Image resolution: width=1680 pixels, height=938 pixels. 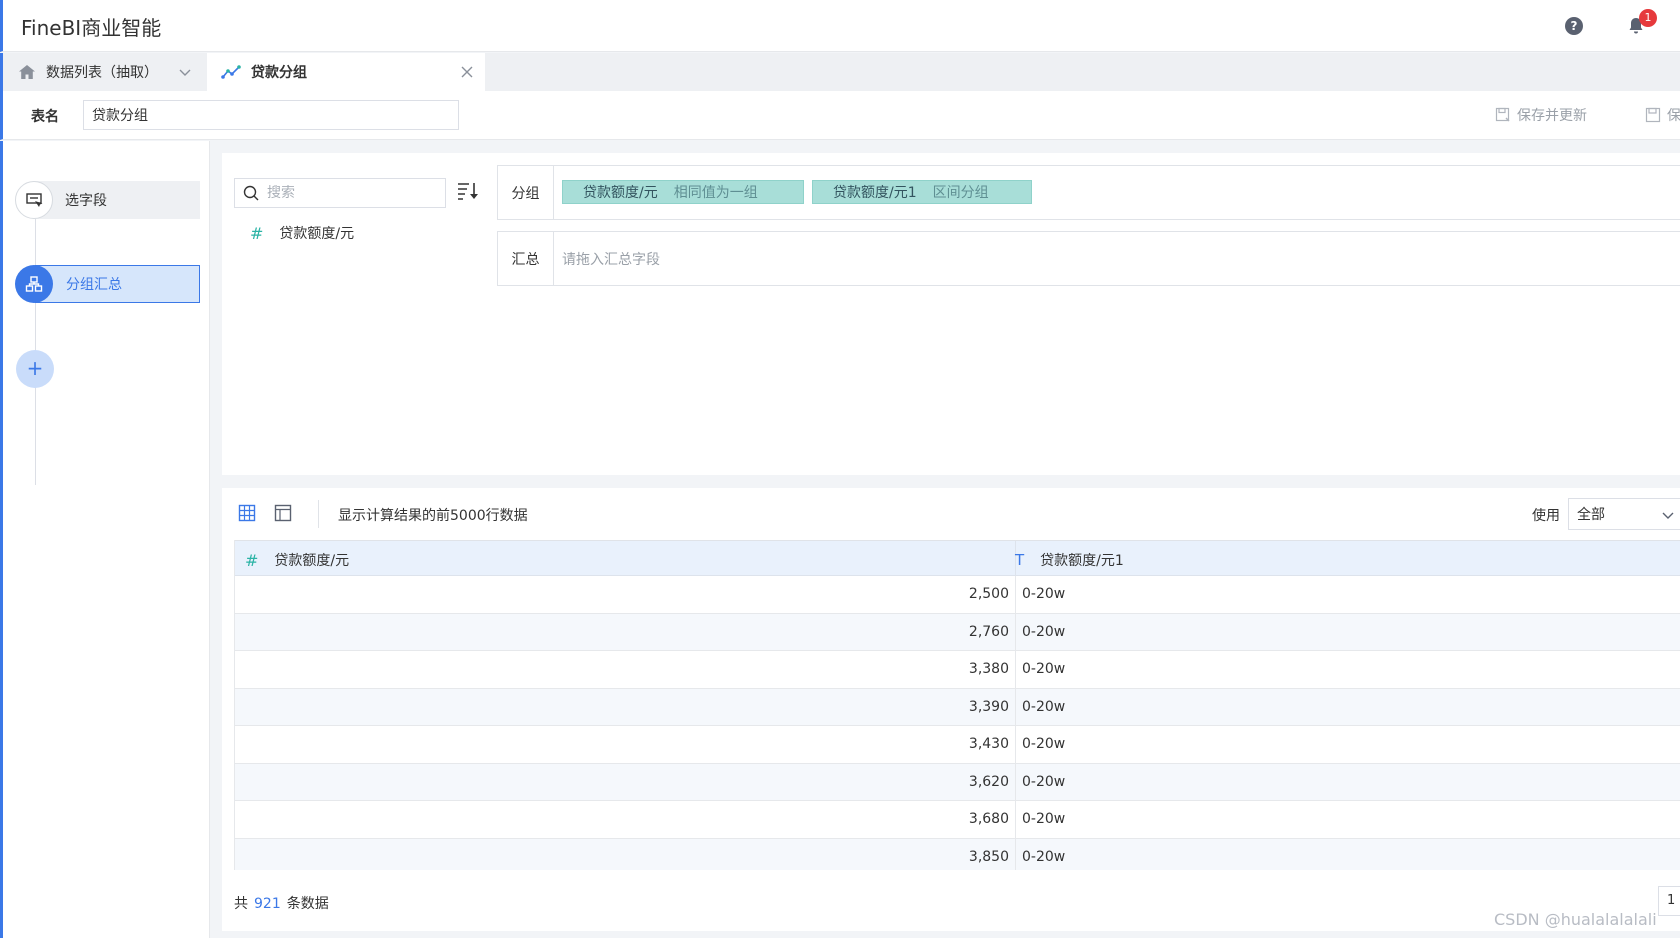 I want to click on field-search, so click(x=340, y=193).